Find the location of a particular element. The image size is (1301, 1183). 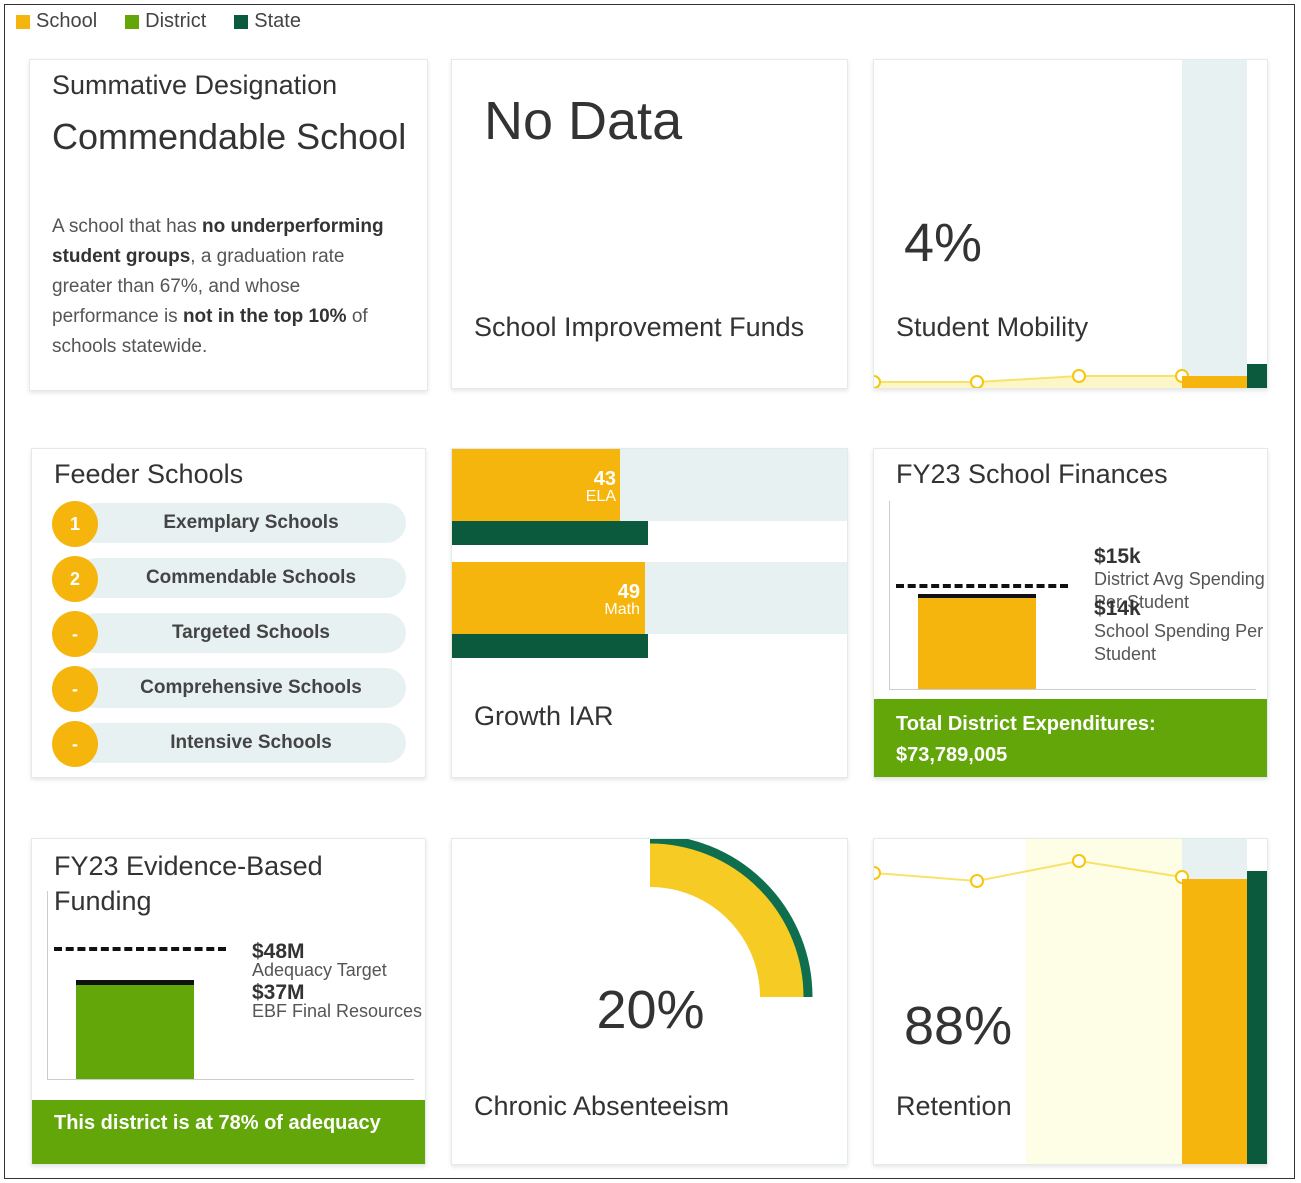

feeder-row-commendable: Commendable Schools 2 is located at coordinates (229, 579).